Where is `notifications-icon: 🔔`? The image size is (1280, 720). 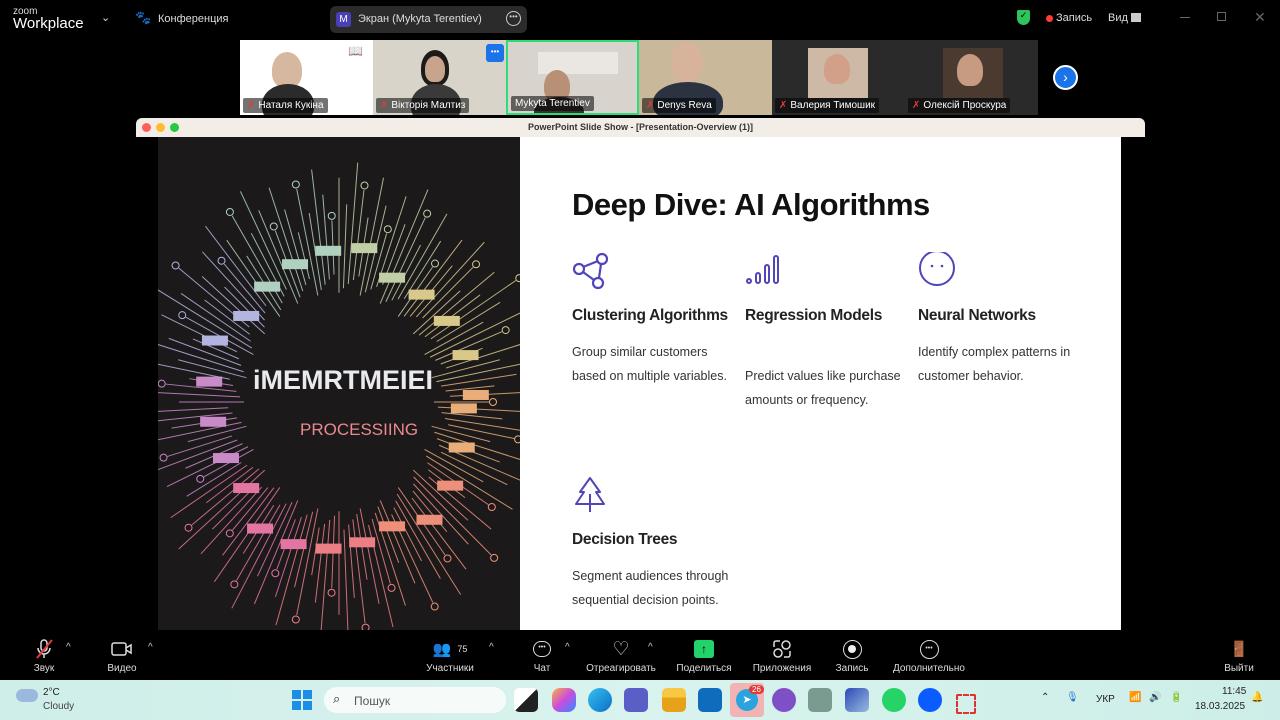
notifications-icon: 🔔 is located at coordinates (1257, 697).